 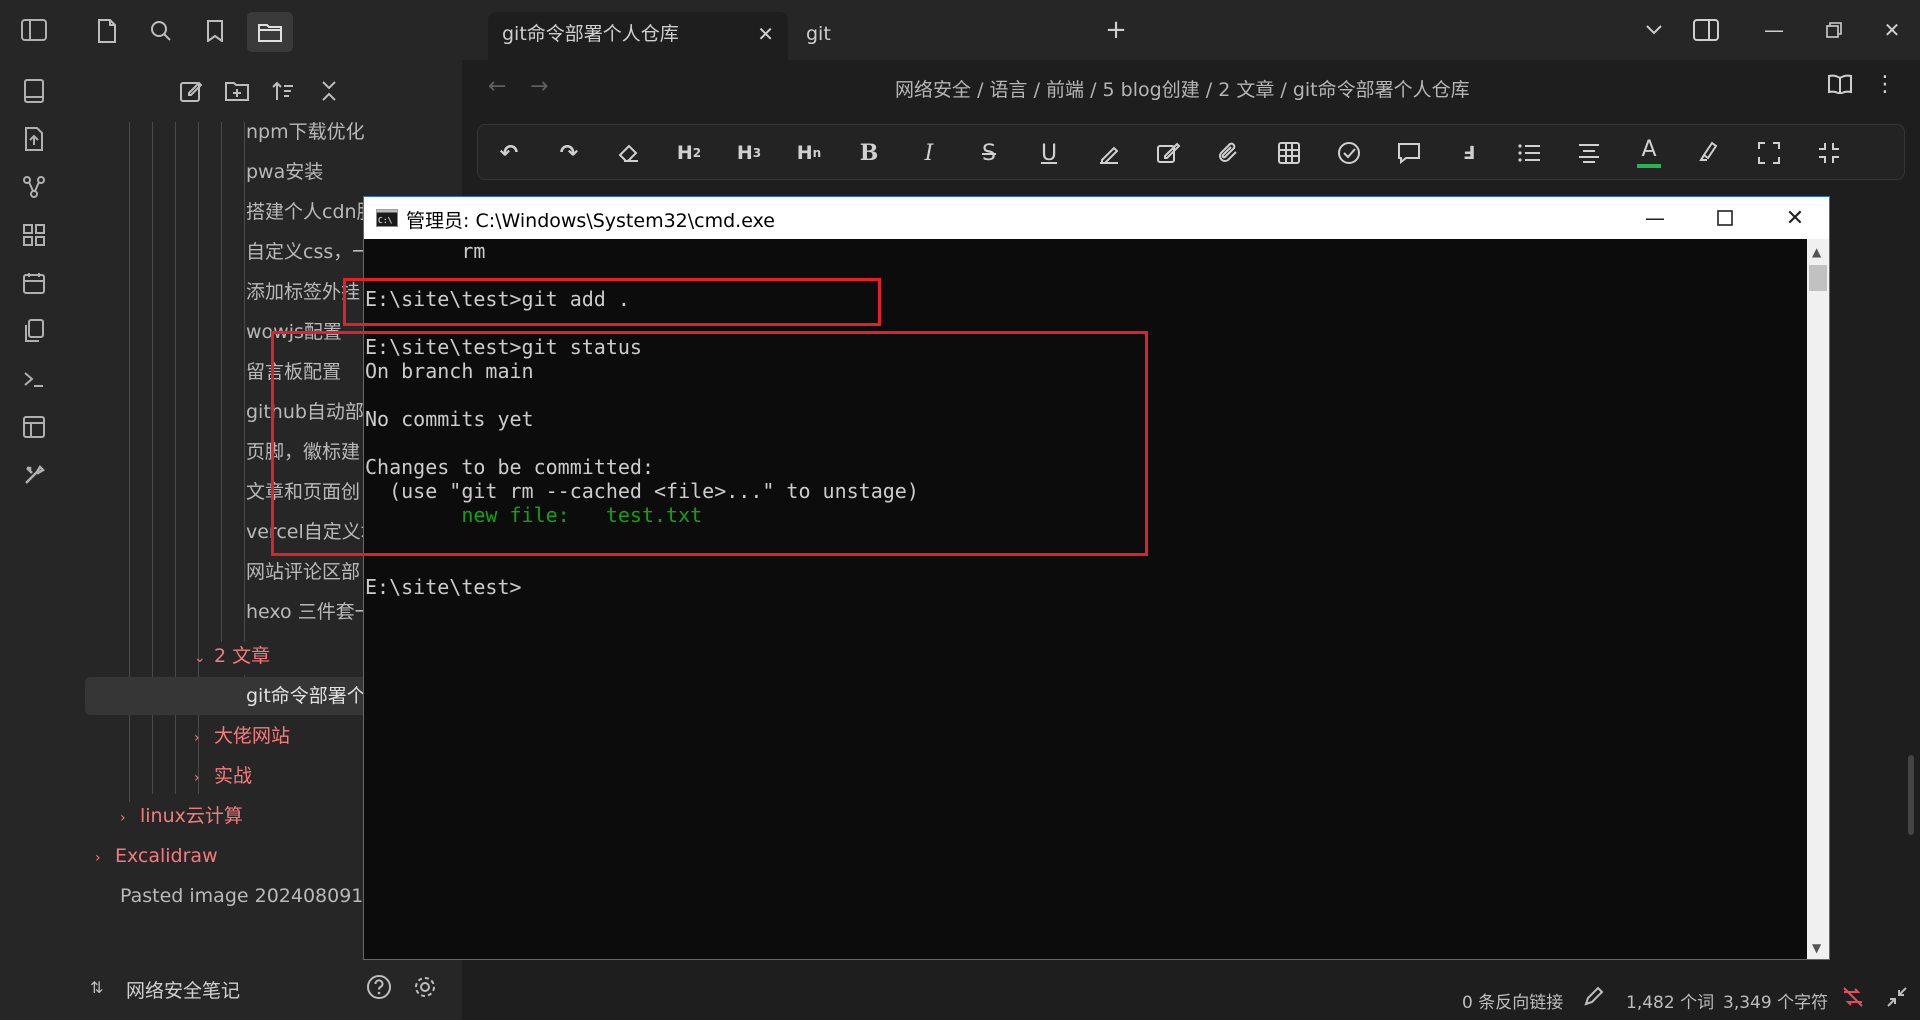 I want to click on tab-bar: git命令部署个人仓库 ✕ git + — ✕, so click(x=1191, y=30).